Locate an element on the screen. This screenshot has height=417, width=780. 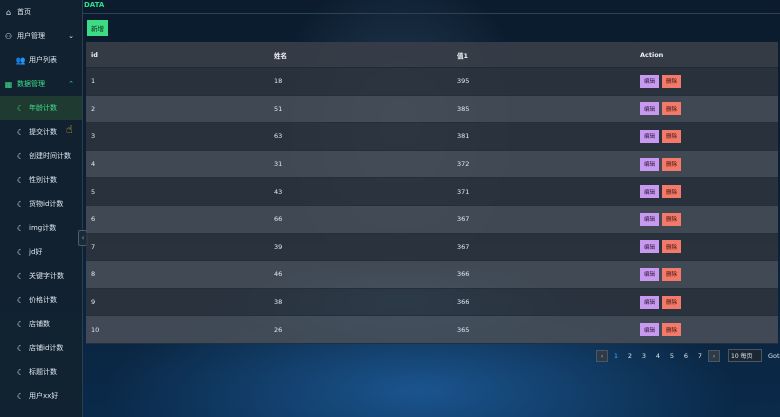
page-number-button: 5 is located at coordinates (672, 356).